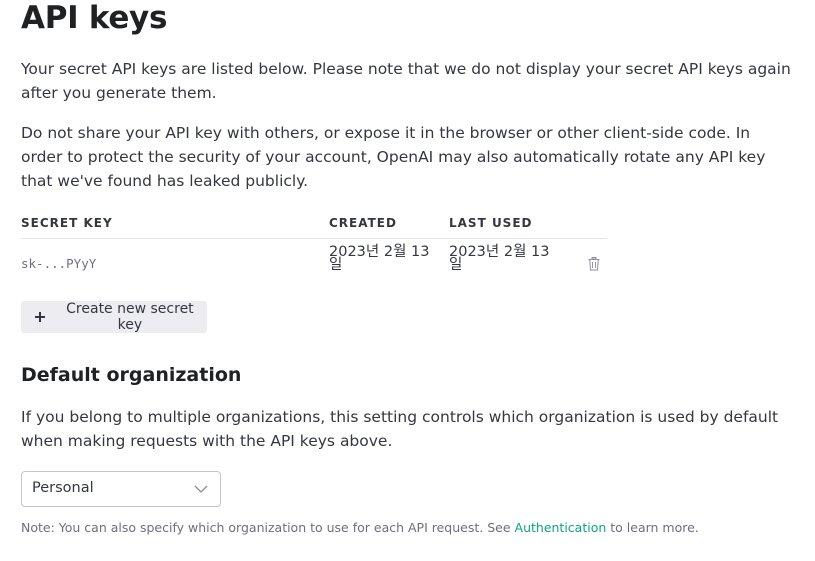 This screenshot has width=815, height=561. Describe the element at coordinates (561, 527) in the screenshot. I see `authentication-link: Authentication` at that location.